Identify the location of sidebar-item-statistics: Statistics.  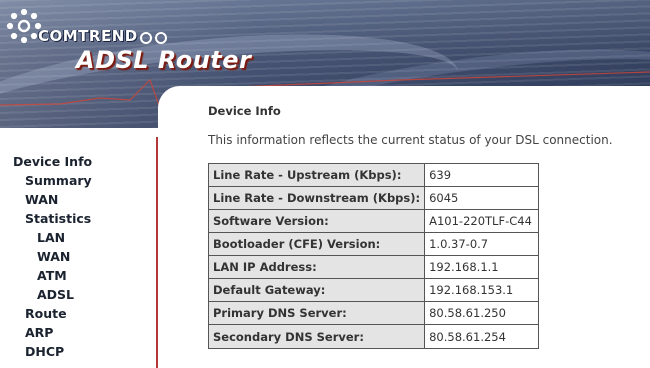
(58, 218).